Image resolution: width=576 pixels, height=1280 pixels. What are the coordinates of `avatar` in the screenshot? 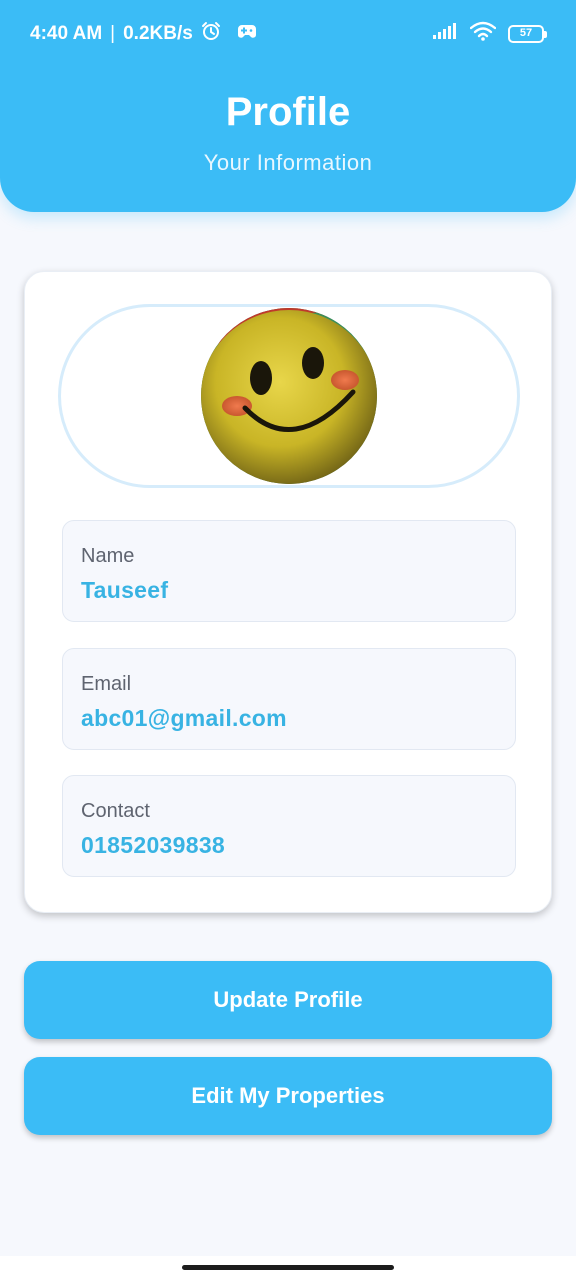 It's located at (289, 396).